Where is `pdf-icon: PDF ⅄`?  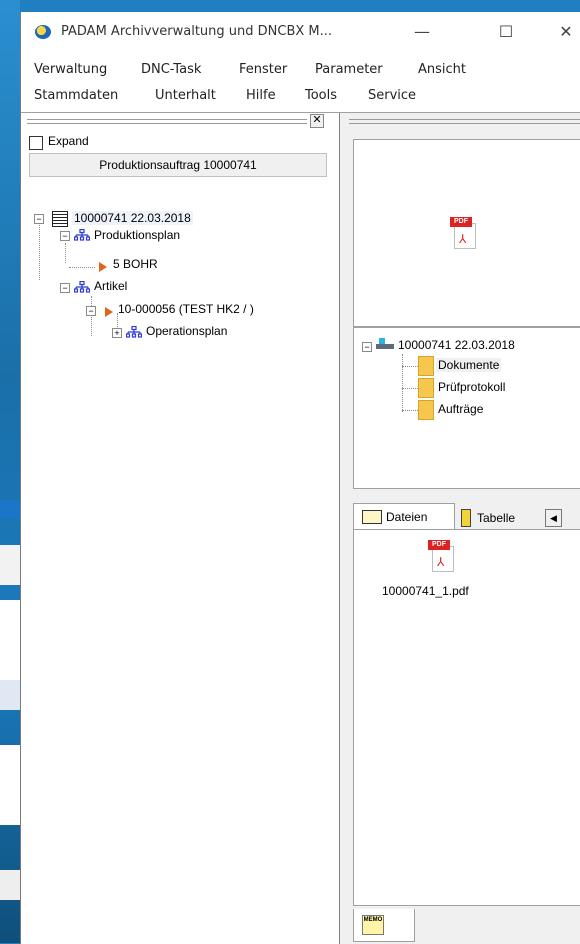 pdf-icon: PDF ⅄ is located at coordinates (463, 233).